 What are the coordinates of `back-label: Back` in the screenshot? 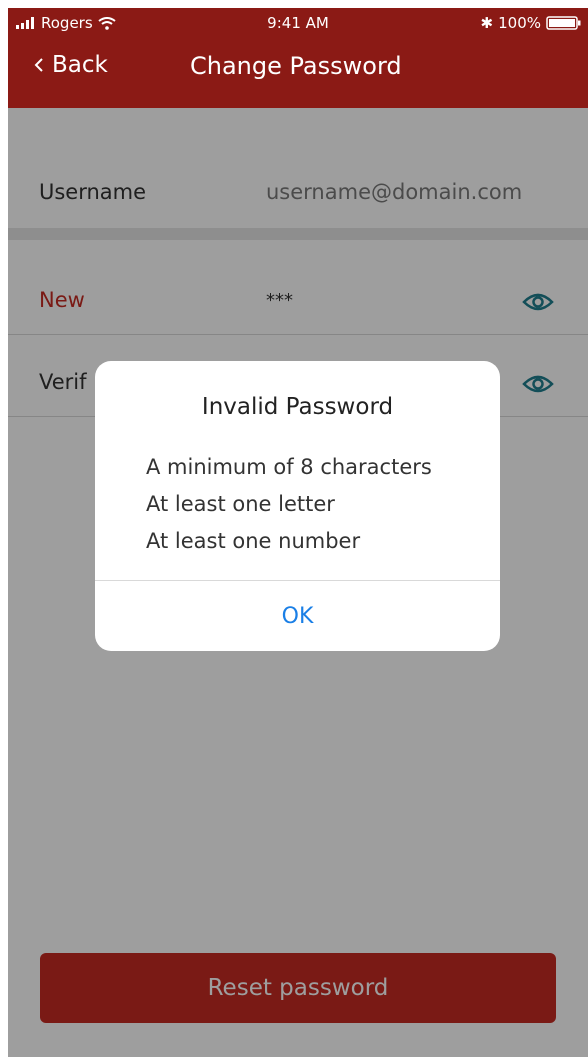 It's located at (80, 65).